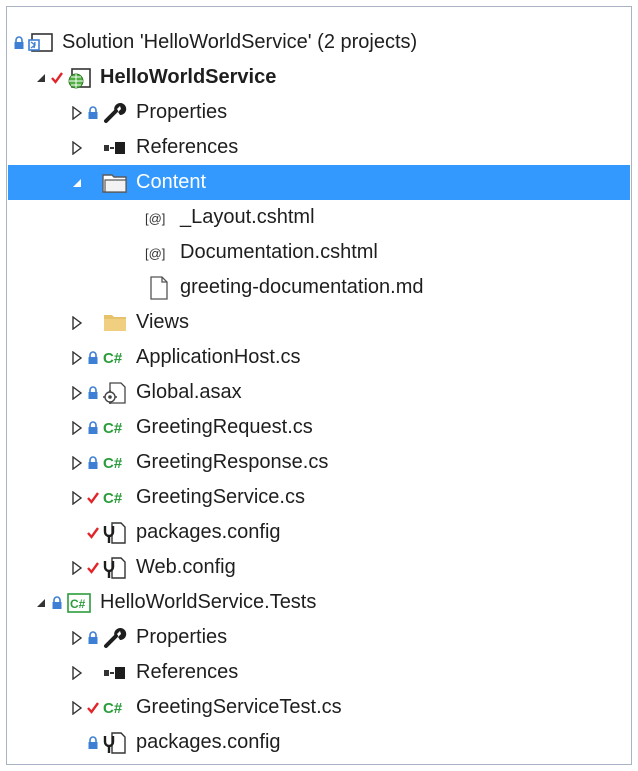  What do you see at coordinates (220, 497) in the screenshot?
I see `tree-item-label: GreetingService.cs` at bounding box center [220, 497].